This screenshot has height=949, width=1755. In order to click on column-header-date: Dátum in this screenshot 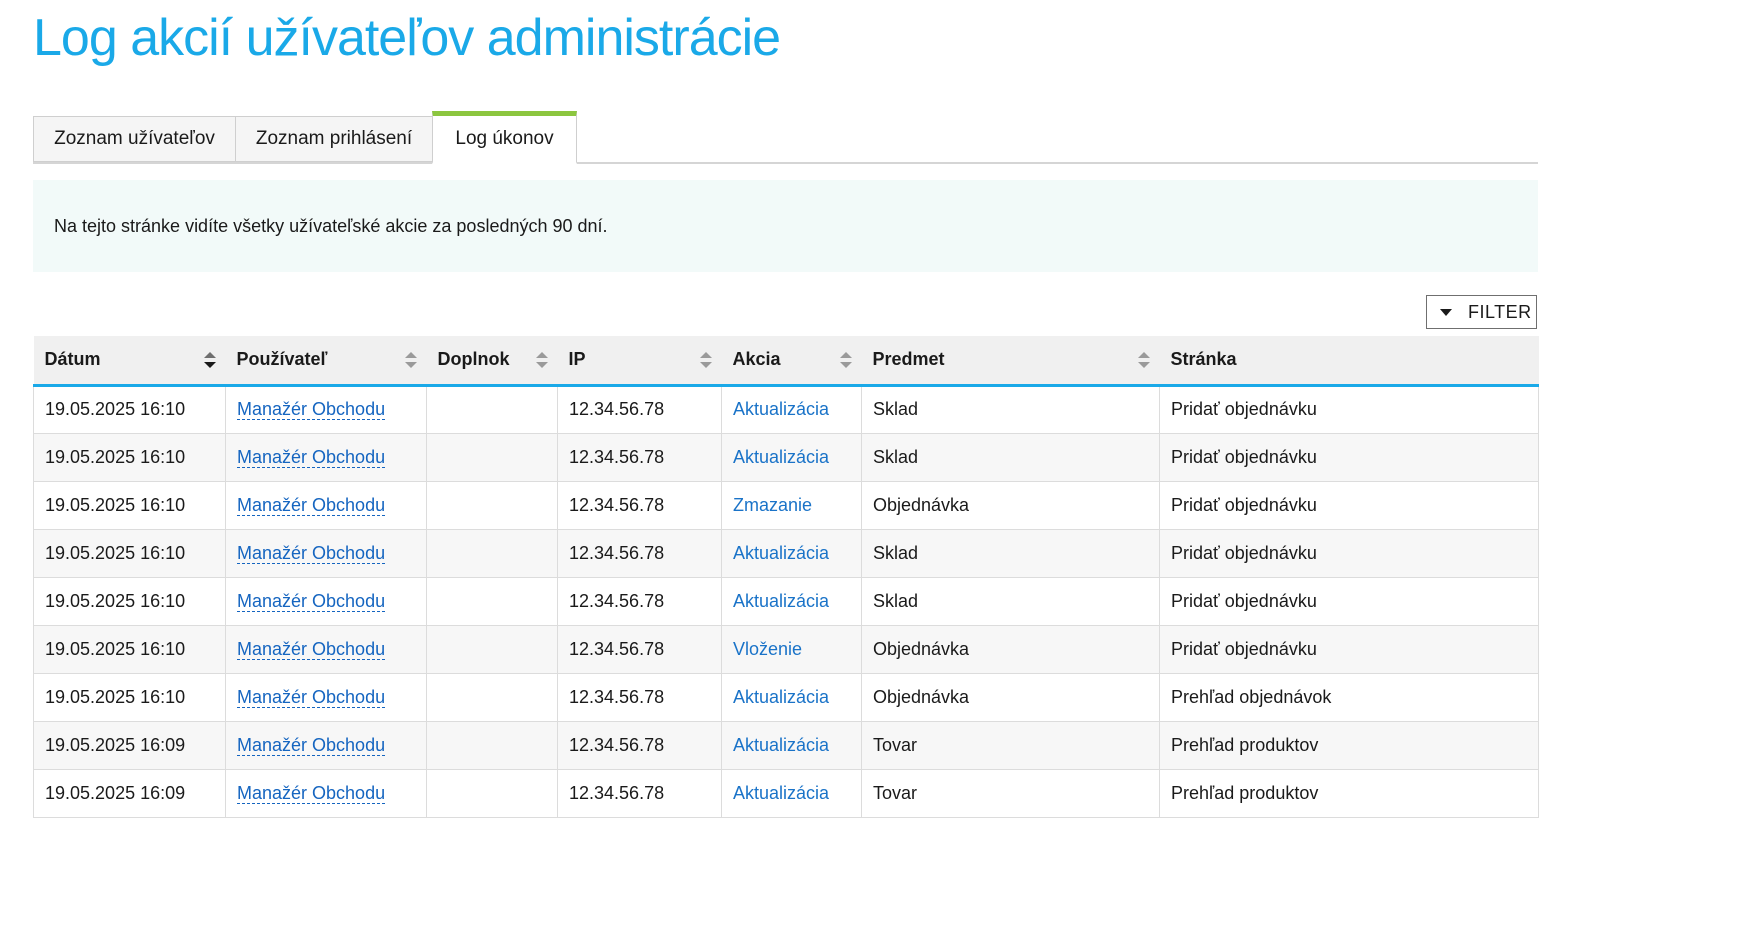, I will do `click(129, 361)`.